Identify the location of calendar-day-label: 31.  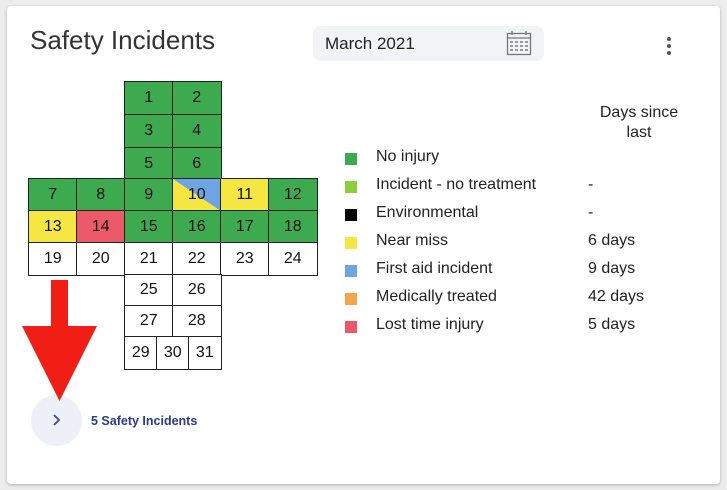
(204, 352).